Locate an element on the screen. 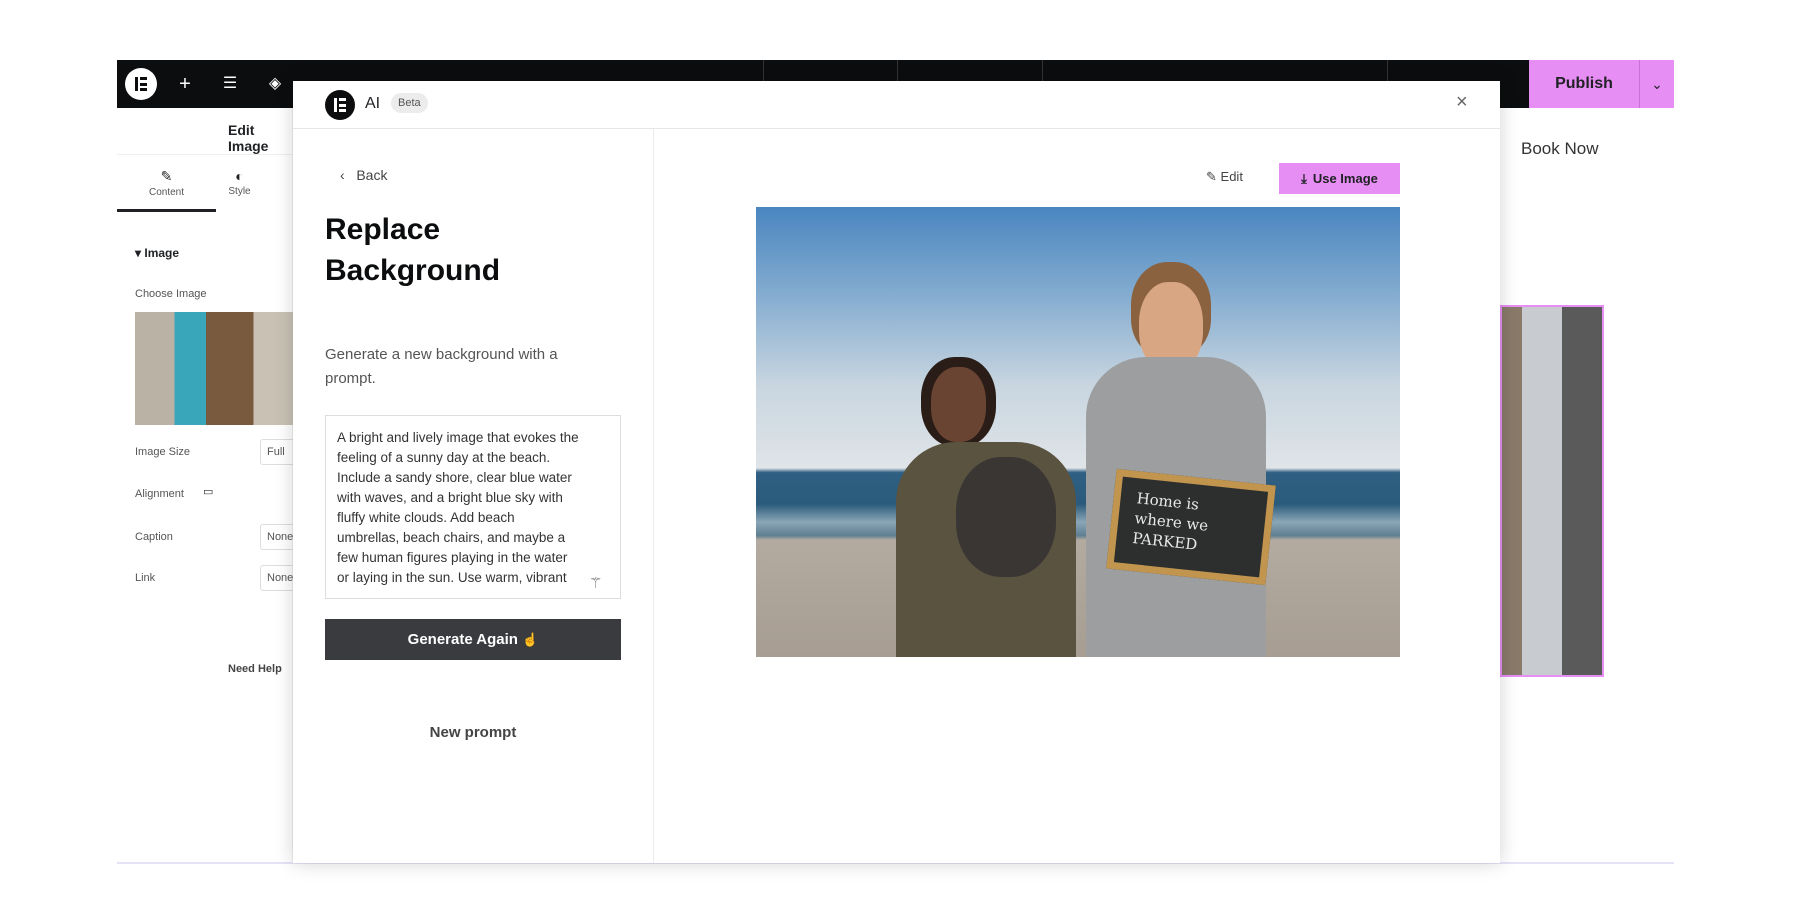  panel-title: Edit Image is located at coordinates (248, 138).